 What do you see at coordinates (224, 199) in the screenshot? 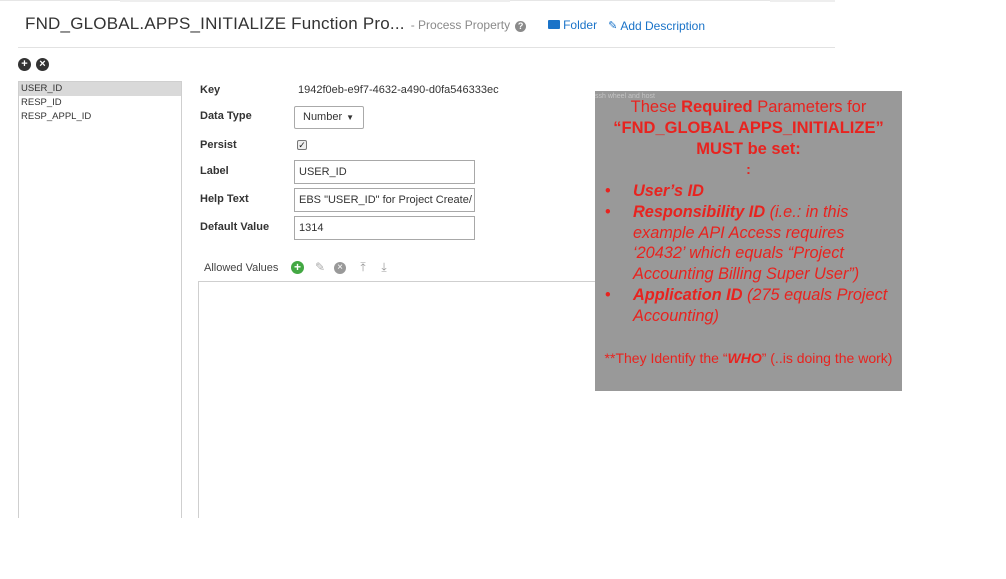
I see `help-text-label: Help Text` at bounding box center [224, 199].